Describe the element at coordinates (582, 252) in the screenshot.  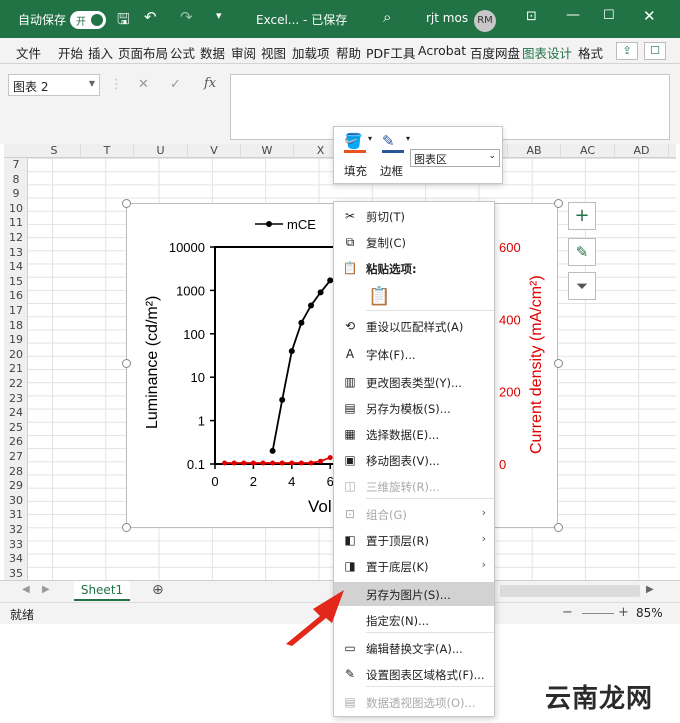
I see `chart-styles-icon: ✎` at that location.